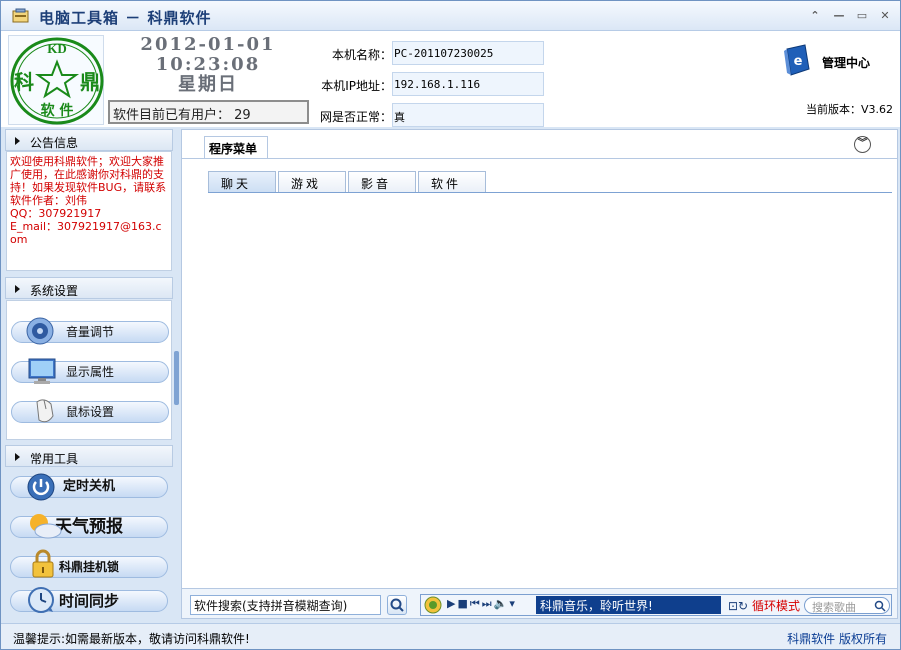 The height and width of the screenshot is (650, 901). What do you see at coordinates (86, 233) in the screenshot?
I see `notice-email: E_mail：307921917@163.com` at bounding box center [86, 233].